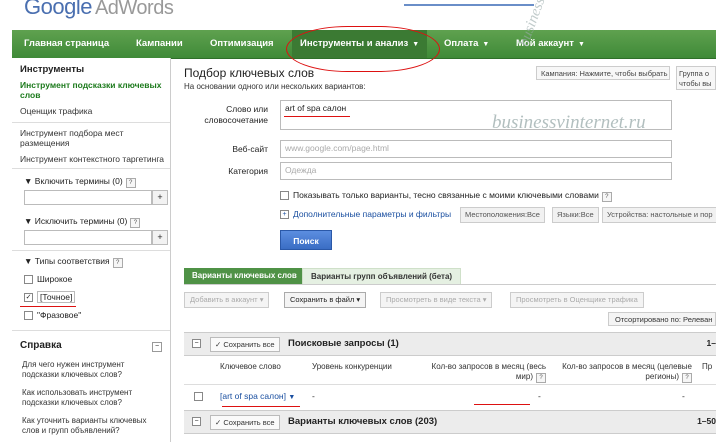 The height and width of the screenshot is (448, 722). Describe the element at coordinates (481, 372) in the screenshot. I see `col-global-searches: Кол-во запросов в месяц (весь мир)?` at that location.